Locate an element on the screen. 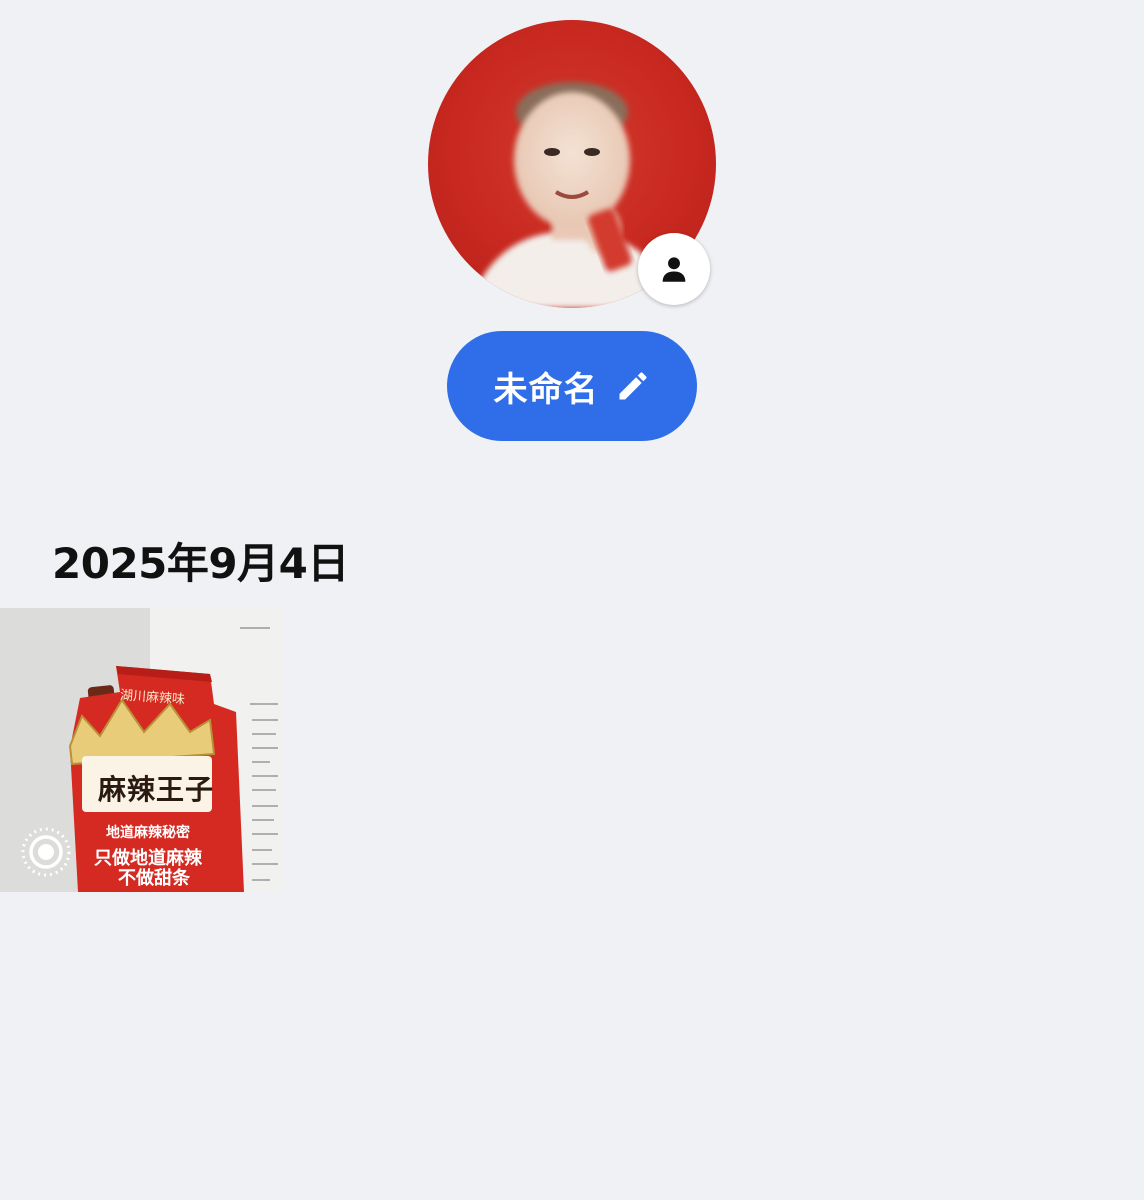  package-subline: 地道麻辣秘密 is located at coordinates (148, 833).